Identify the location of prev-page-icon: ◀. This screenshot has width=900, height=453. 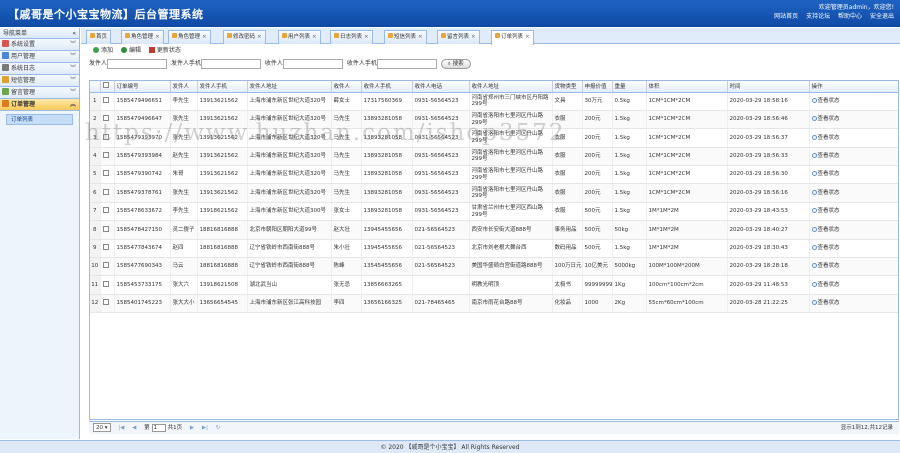
(134, 428).